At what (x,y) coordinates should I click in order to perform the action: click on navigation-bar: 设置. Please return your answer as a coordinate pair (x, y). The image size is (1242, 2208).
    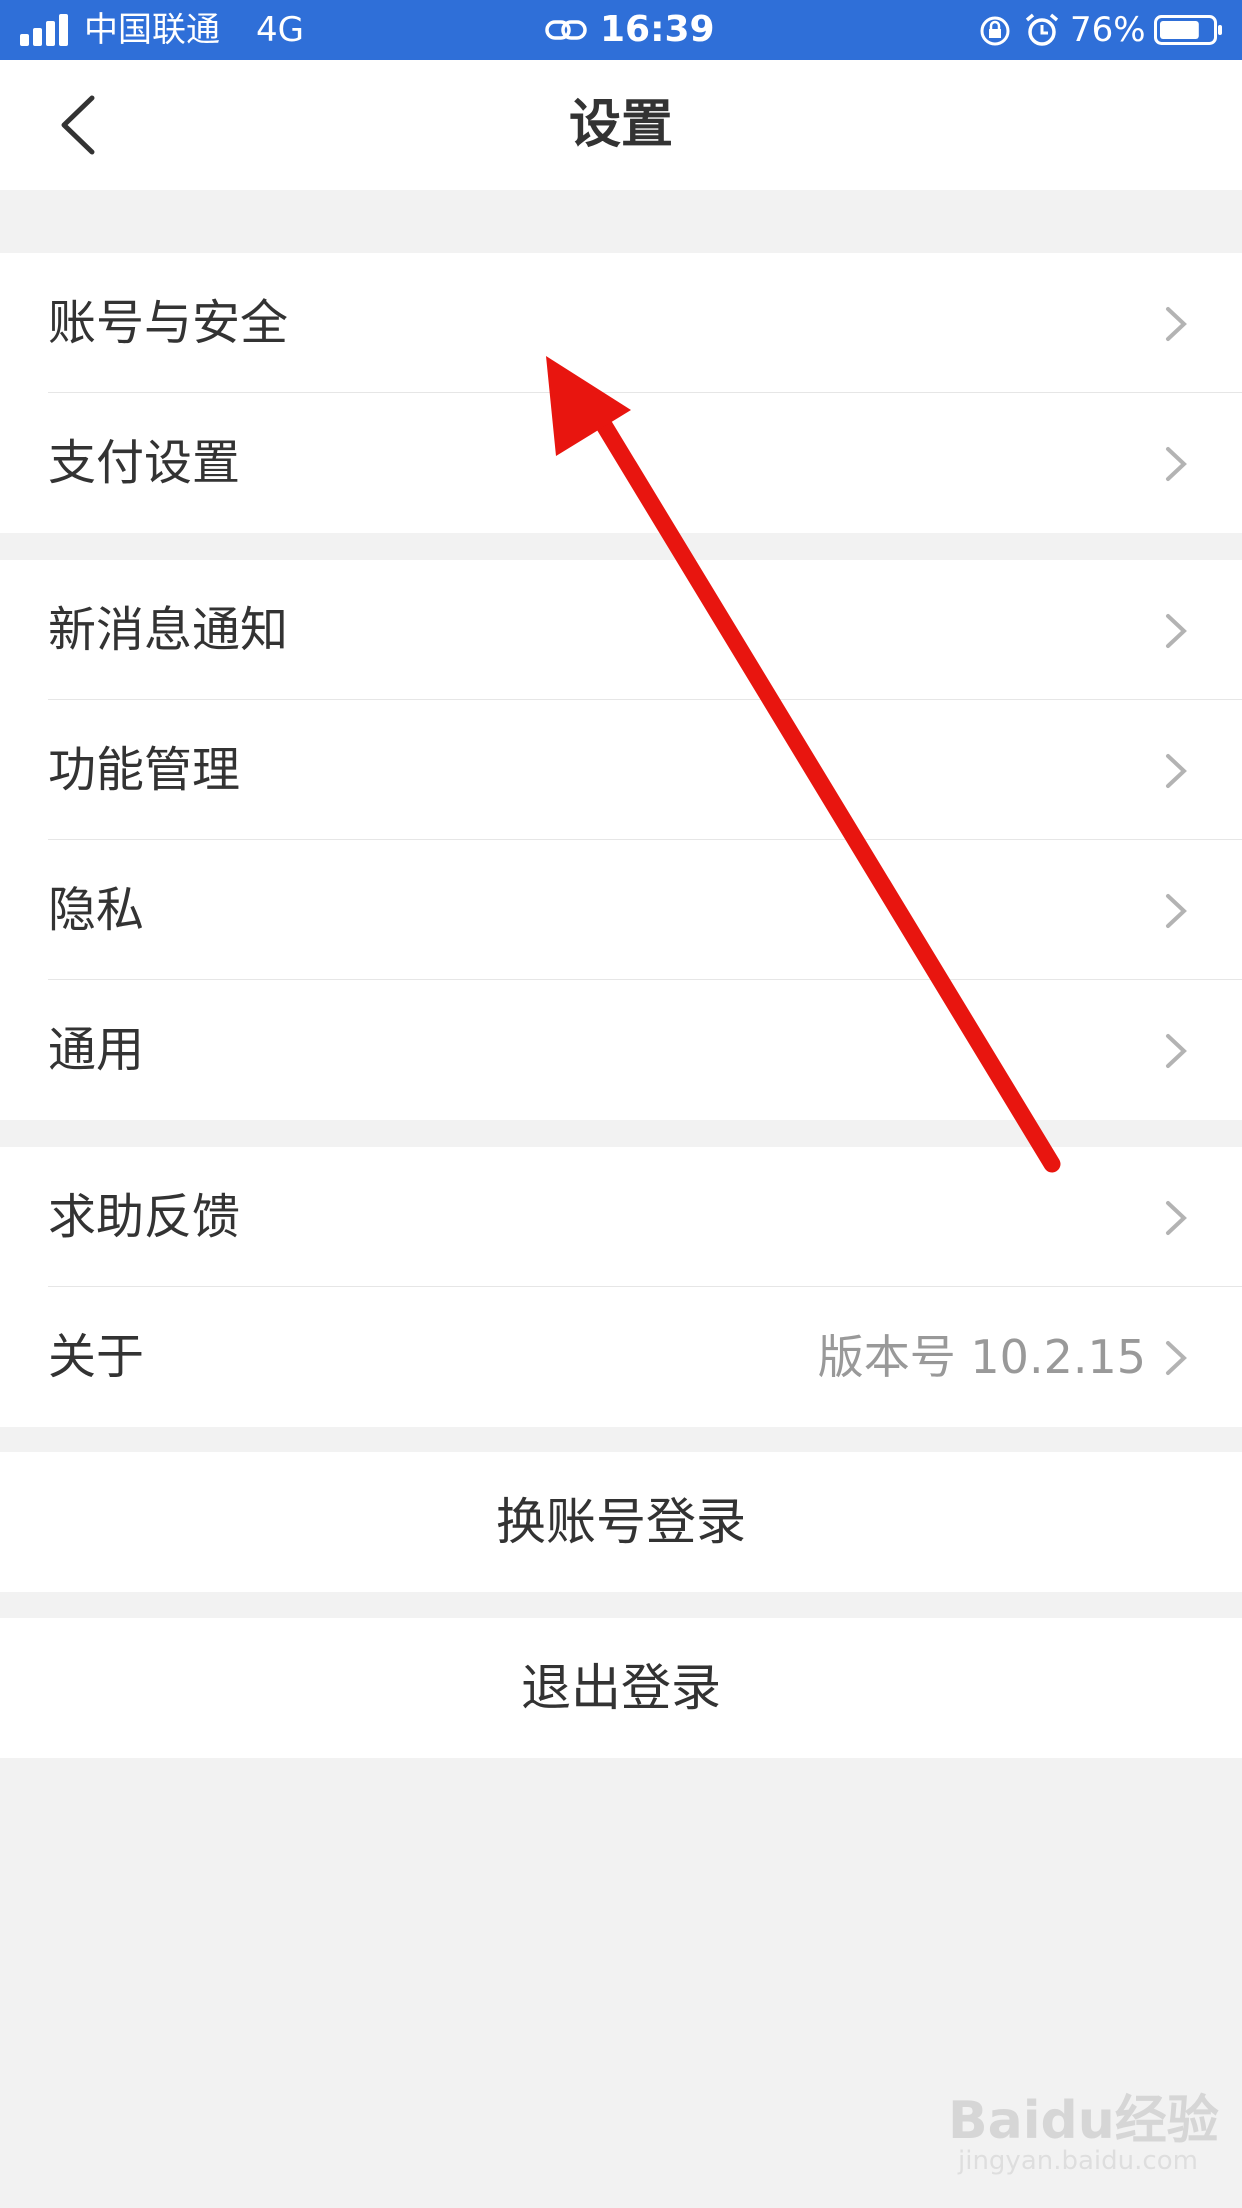
    Looking at the image, I should click on (621, 125).